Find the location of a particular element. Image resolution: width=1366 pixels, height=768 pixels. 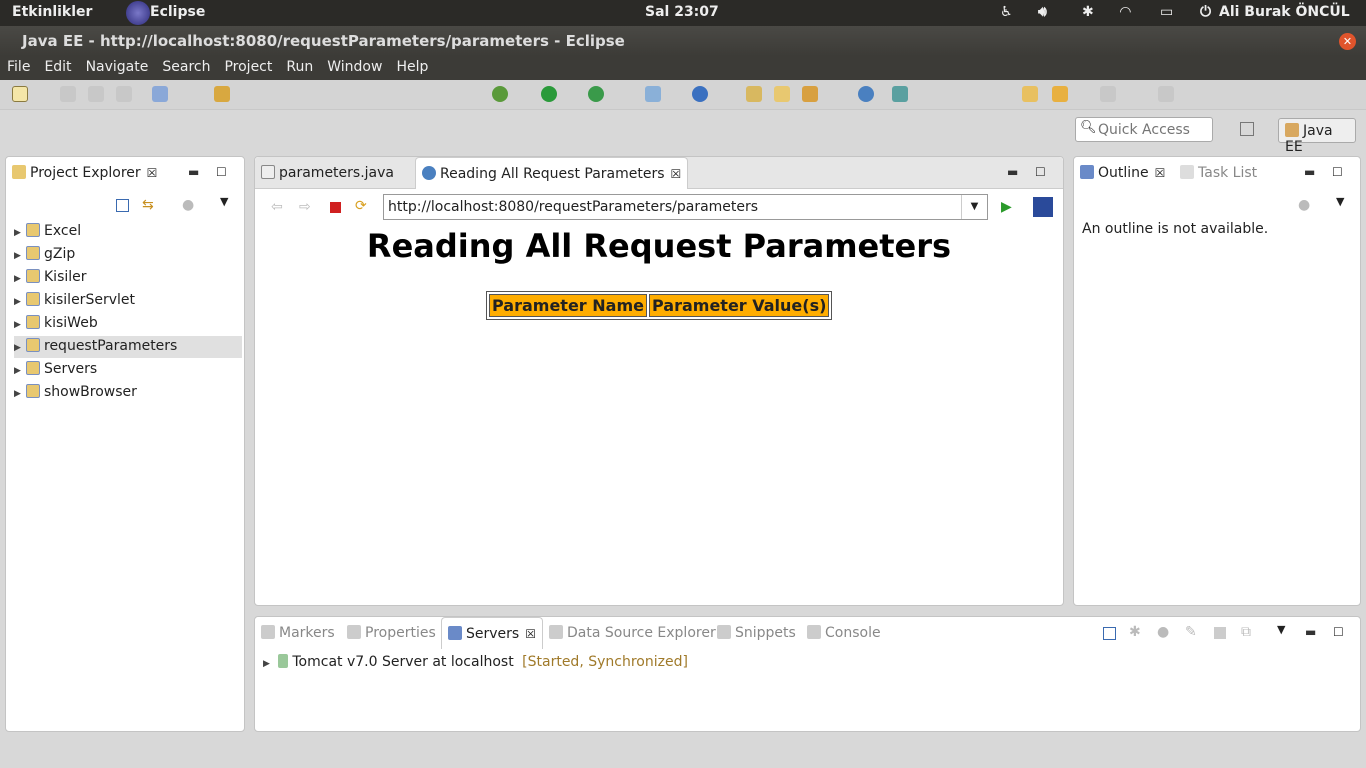

tab-browser: Reading All Request Parameters ☒ is located at coordinates (552, 173).